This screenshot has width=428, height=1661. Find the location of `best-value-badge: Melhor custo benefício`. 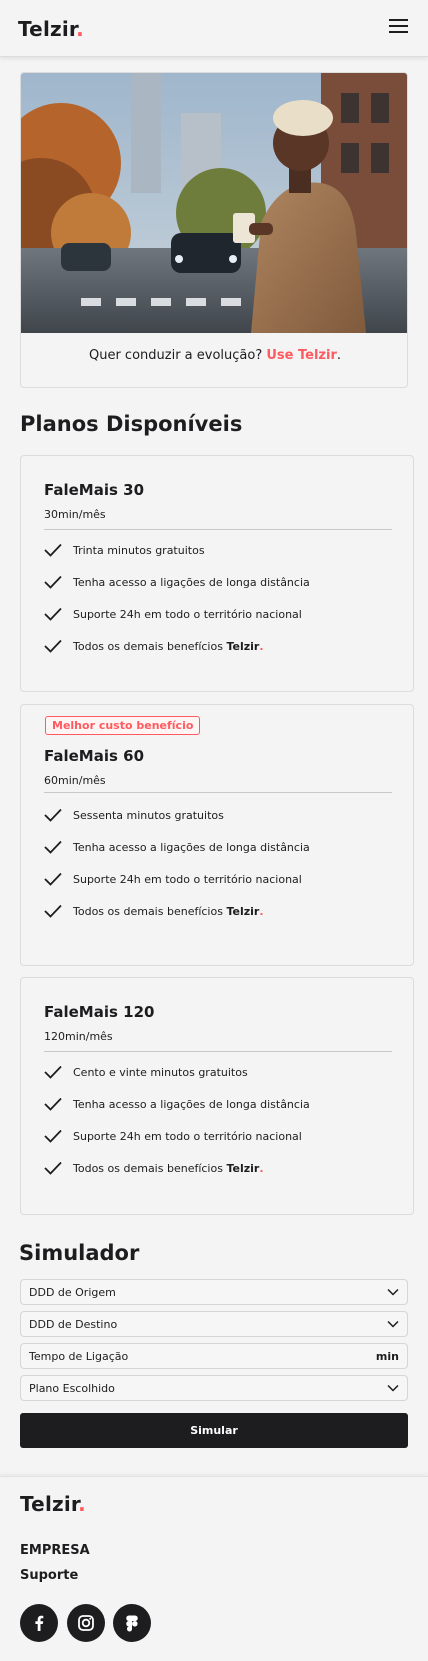

best-value-badge: Melhor custo benefício is located at coordinates (123, 725).